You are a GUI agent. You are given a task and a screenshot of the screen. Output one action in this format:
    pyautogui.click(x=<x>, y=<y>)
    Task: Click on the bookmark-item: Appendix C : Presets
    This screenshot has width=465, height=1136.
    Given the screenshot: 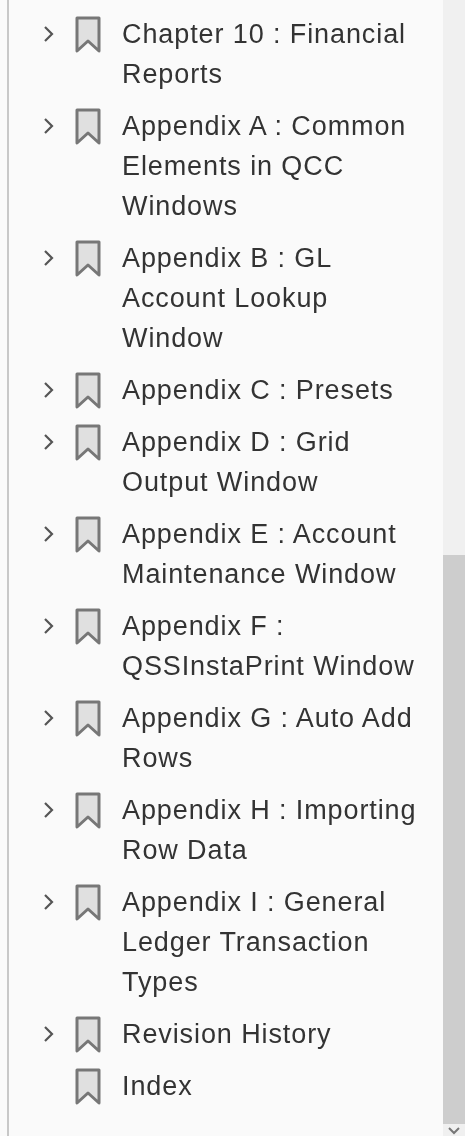 What is the action you would take?
    pyautogui.click(x=279, y=390)
    